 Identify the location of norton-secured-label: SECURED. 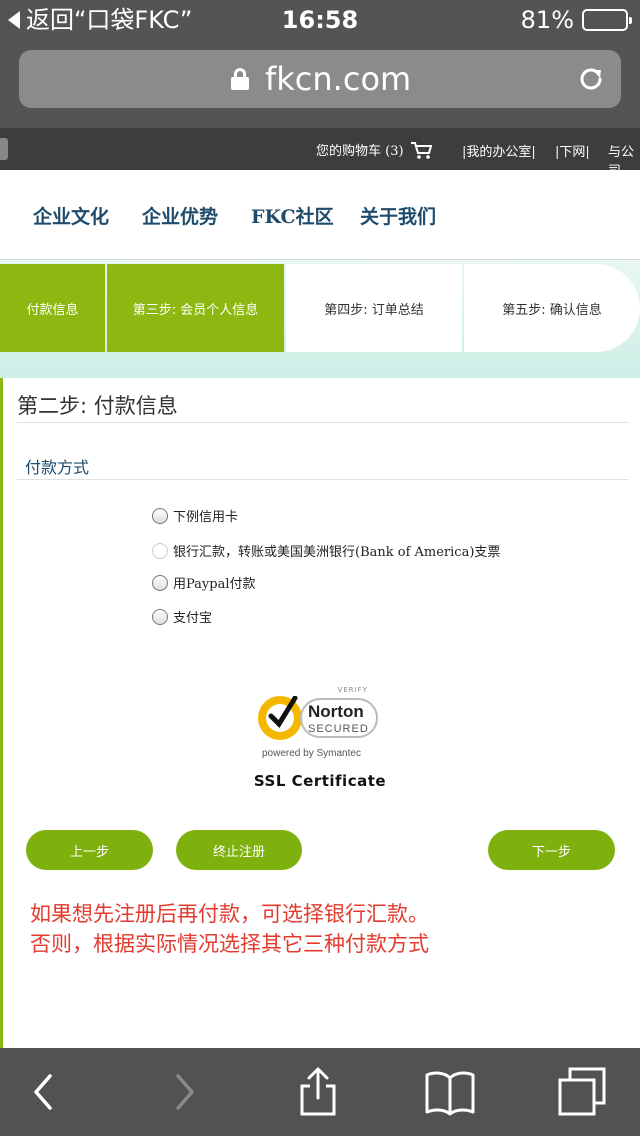
(338, 729).